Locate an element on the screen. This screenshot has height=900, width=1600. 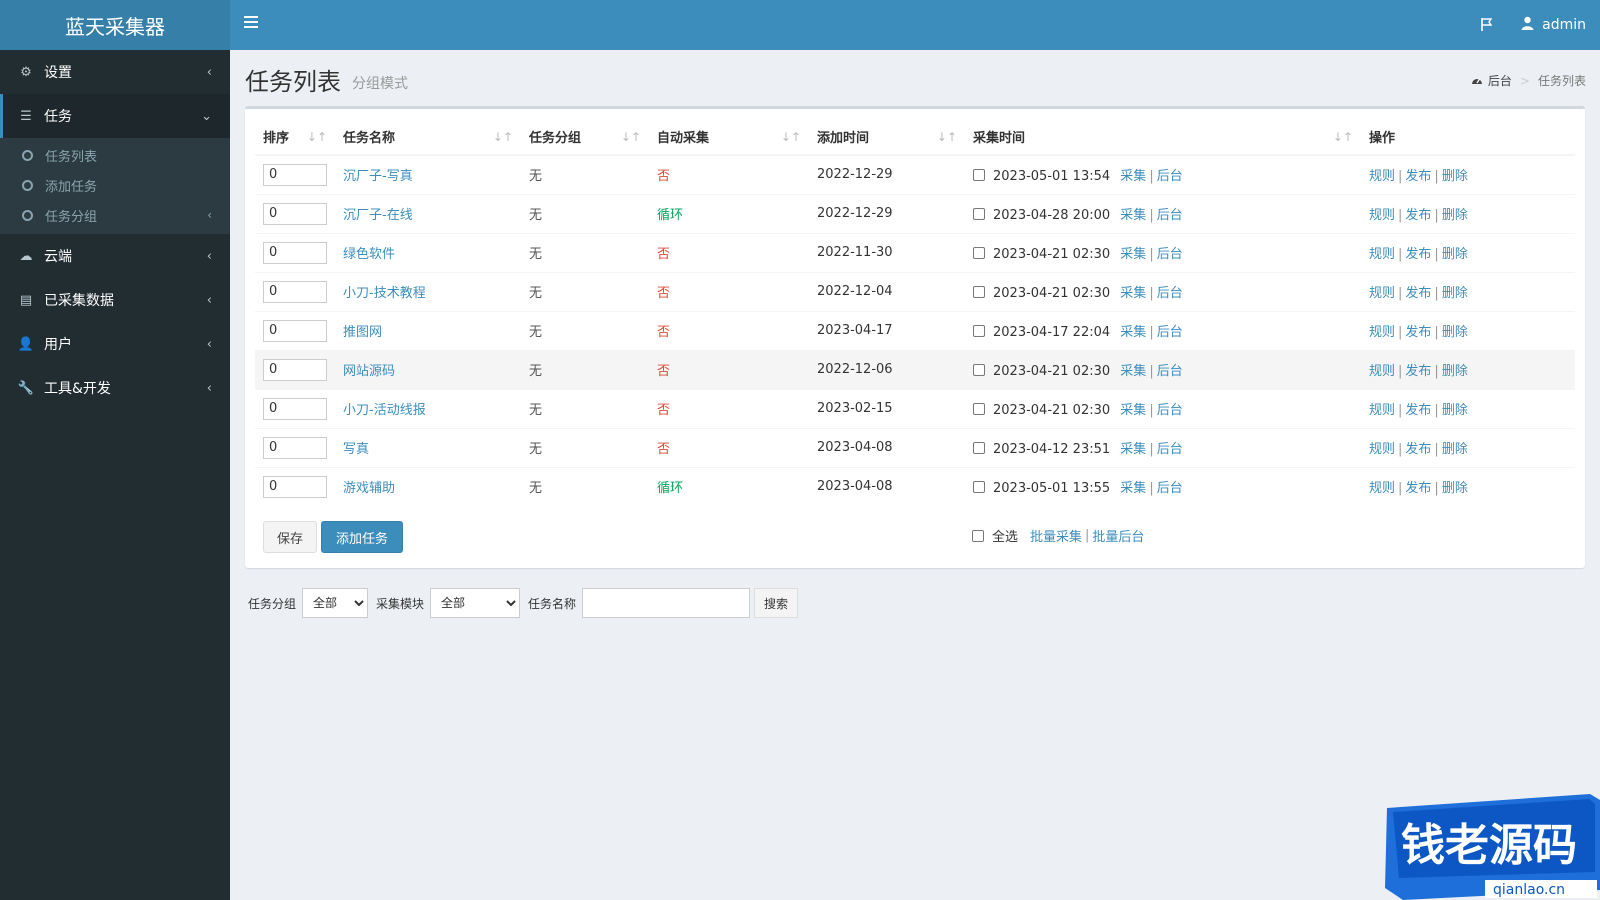
sidebar-item-users: 👤 用户 ‹ is located at coordinates (115, 344).